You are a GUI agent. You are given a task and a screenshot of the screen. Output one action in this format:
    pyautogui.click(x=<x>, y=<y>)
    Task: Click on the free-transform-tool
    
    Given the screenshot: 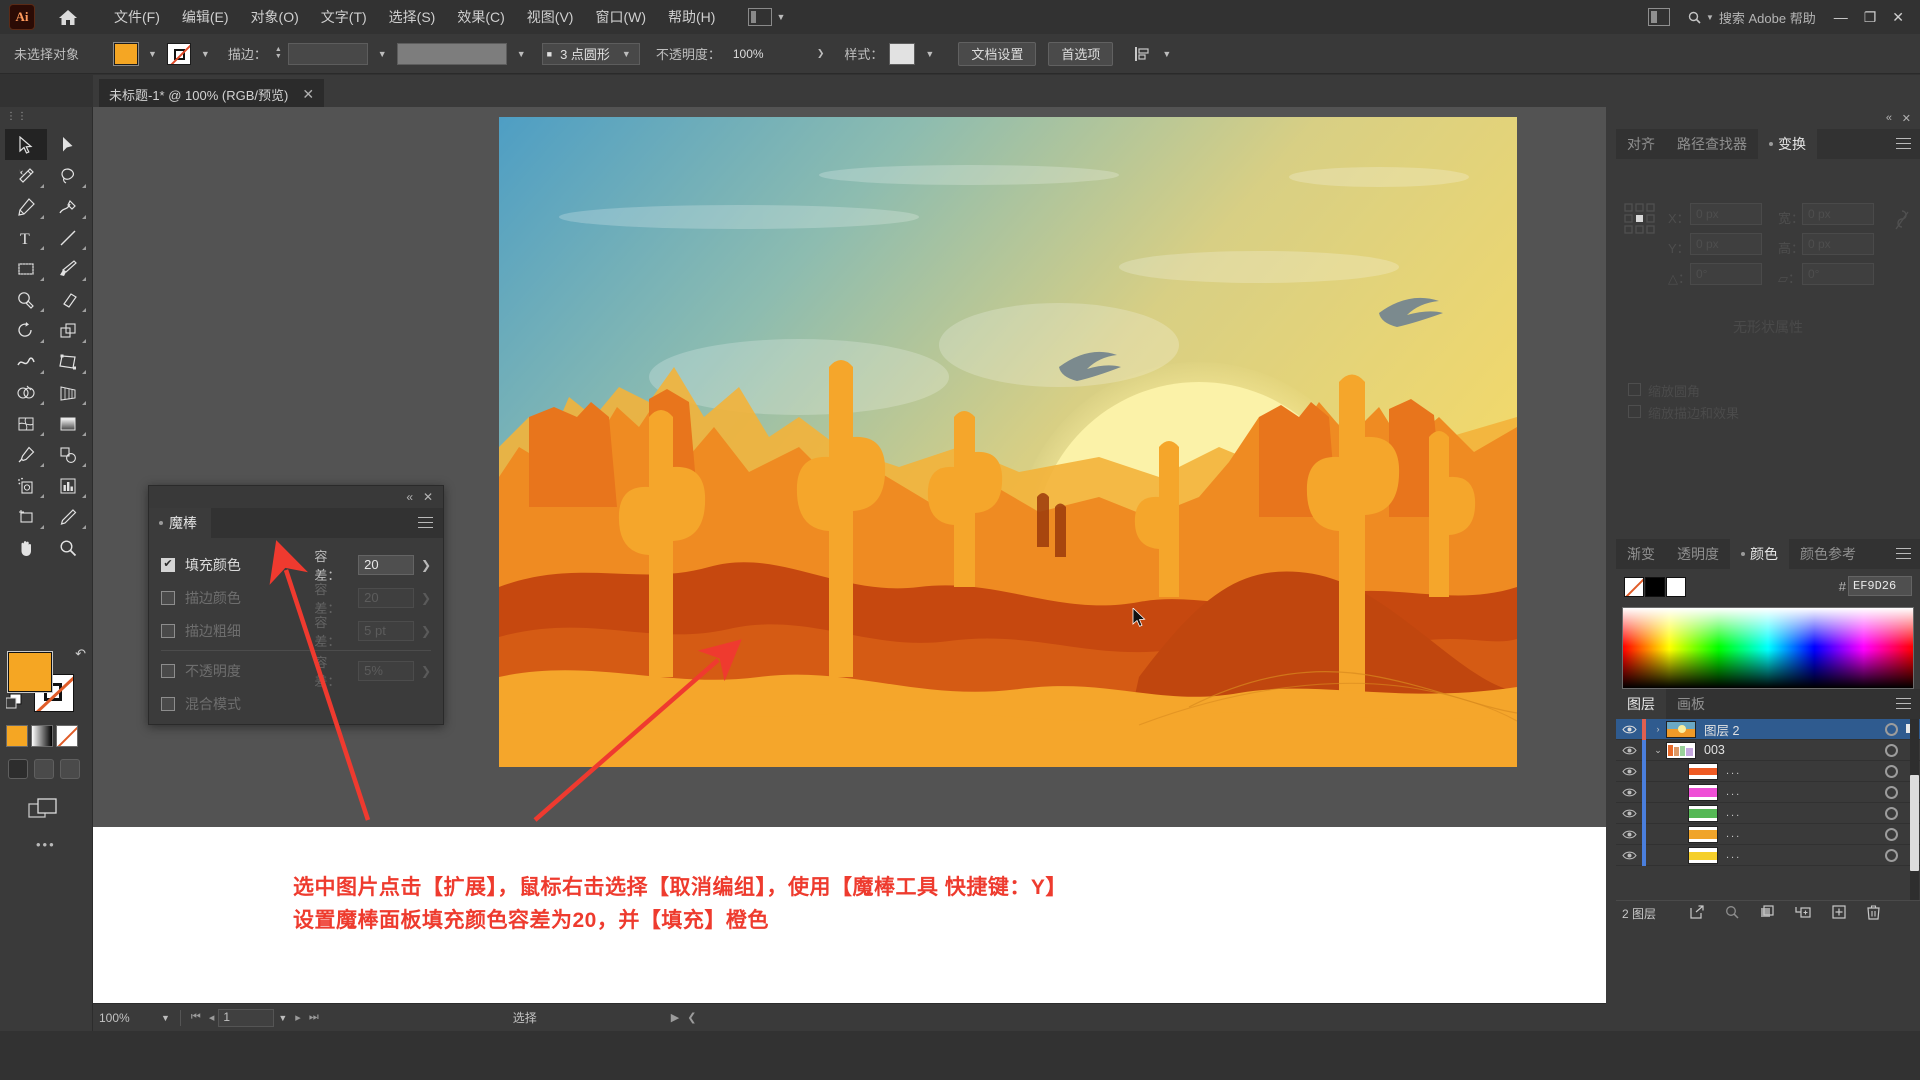 What is the action you would take?
    pyautogui.click(x=68, y=361)
    